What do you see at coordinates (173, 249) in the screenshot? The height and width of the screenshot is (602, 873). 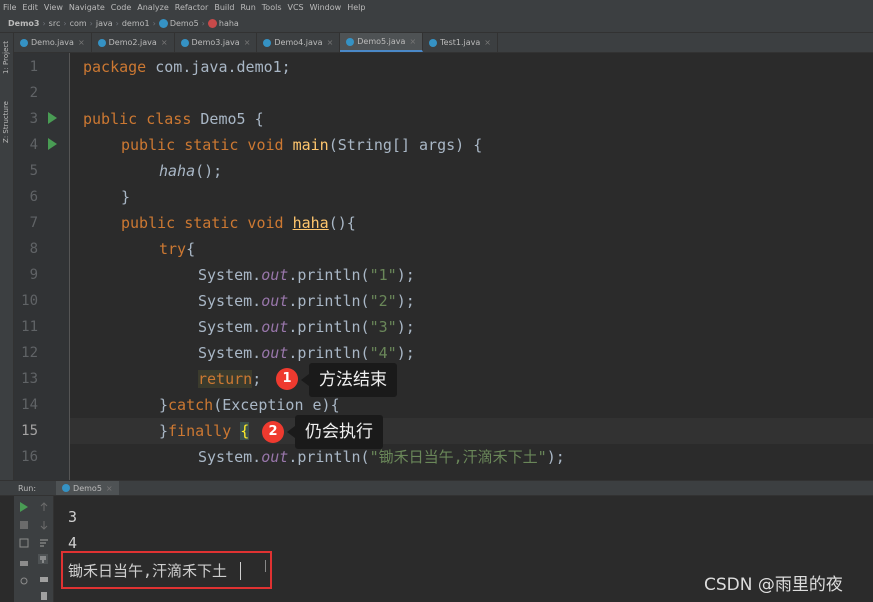 I see `code-token: try` at bounding box center [173, 249].